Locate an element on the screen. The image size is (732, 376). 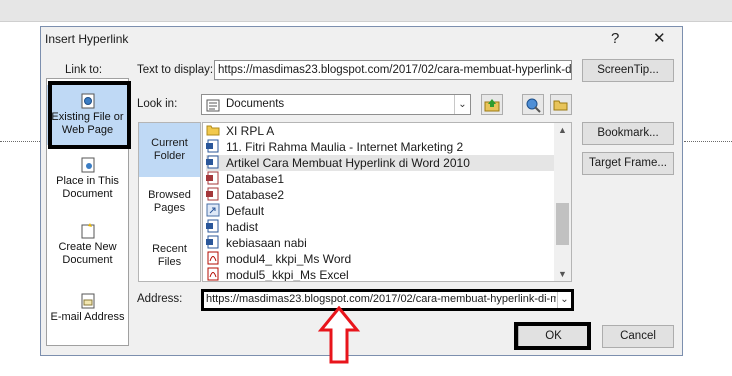
link-to-existing-file-label: Existing File or Web Page is located at coordinates (87, 123).